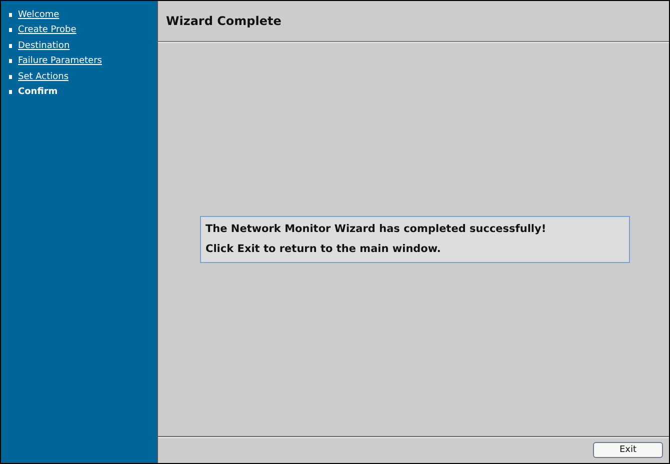 The width and height of the screenshot is (670, 464). I want to click on step-link: Welcome, so click(39, 15).